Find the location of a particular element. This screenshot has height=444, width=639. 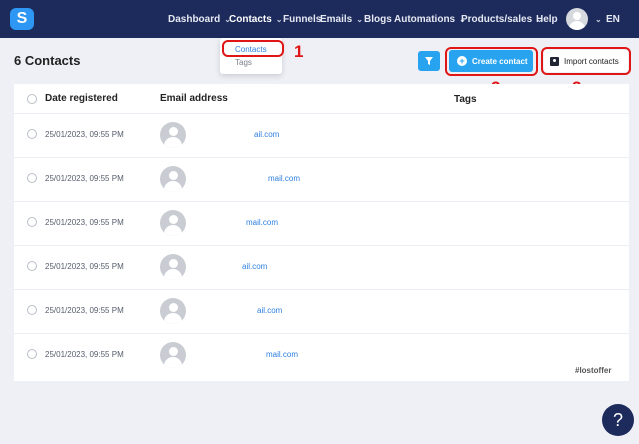

avatar-body is located at coordinates (577, 25).